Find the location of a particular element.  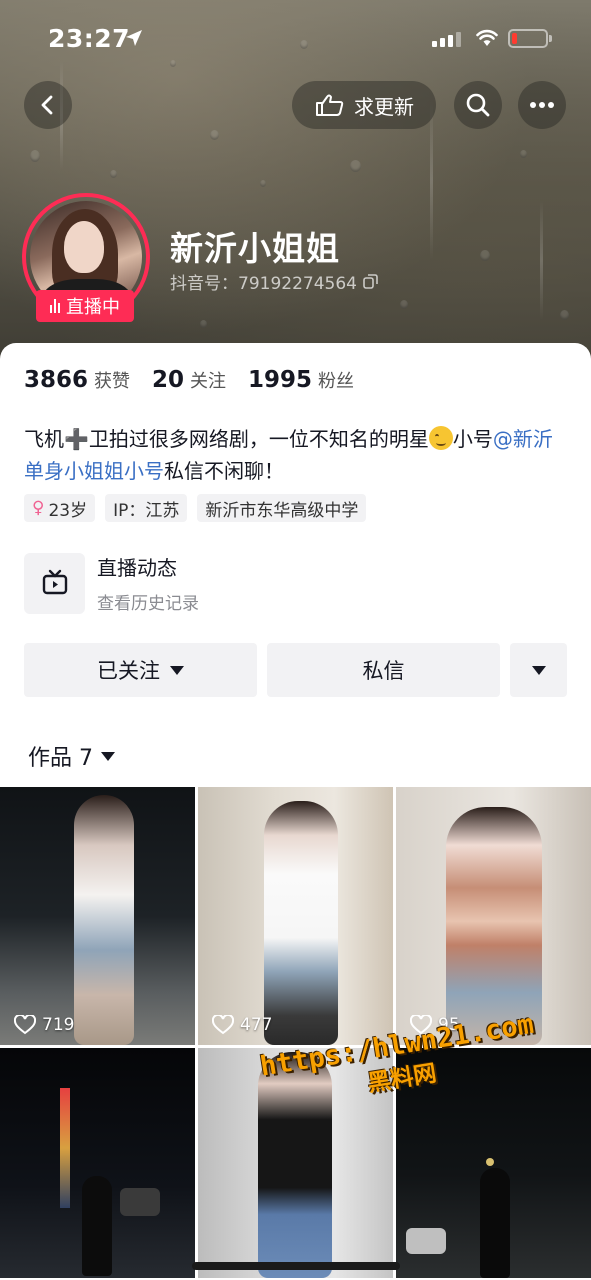

more-options-button is located at coordinates (542, 105).